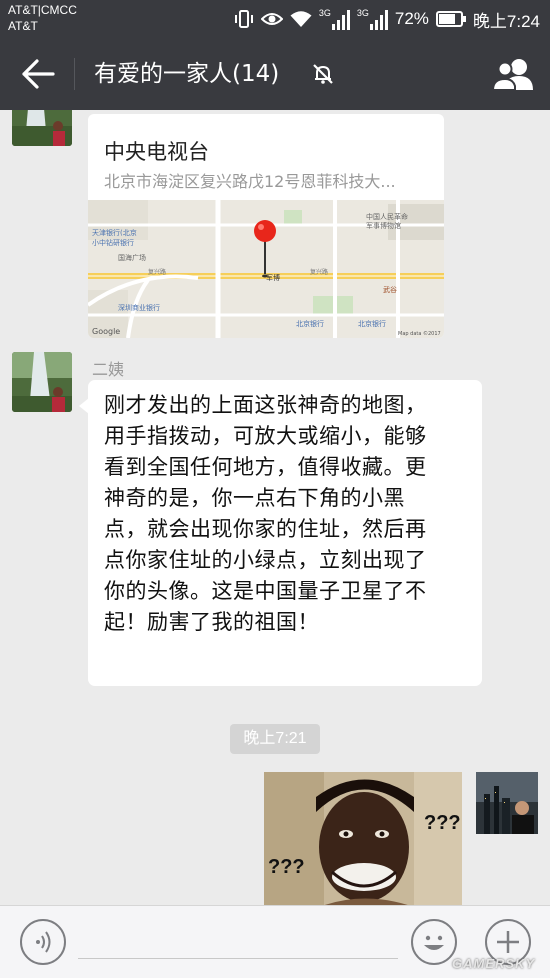  Describe the element at coordinates (74, 74) in the screenshot. I see `header-divider` at that location.